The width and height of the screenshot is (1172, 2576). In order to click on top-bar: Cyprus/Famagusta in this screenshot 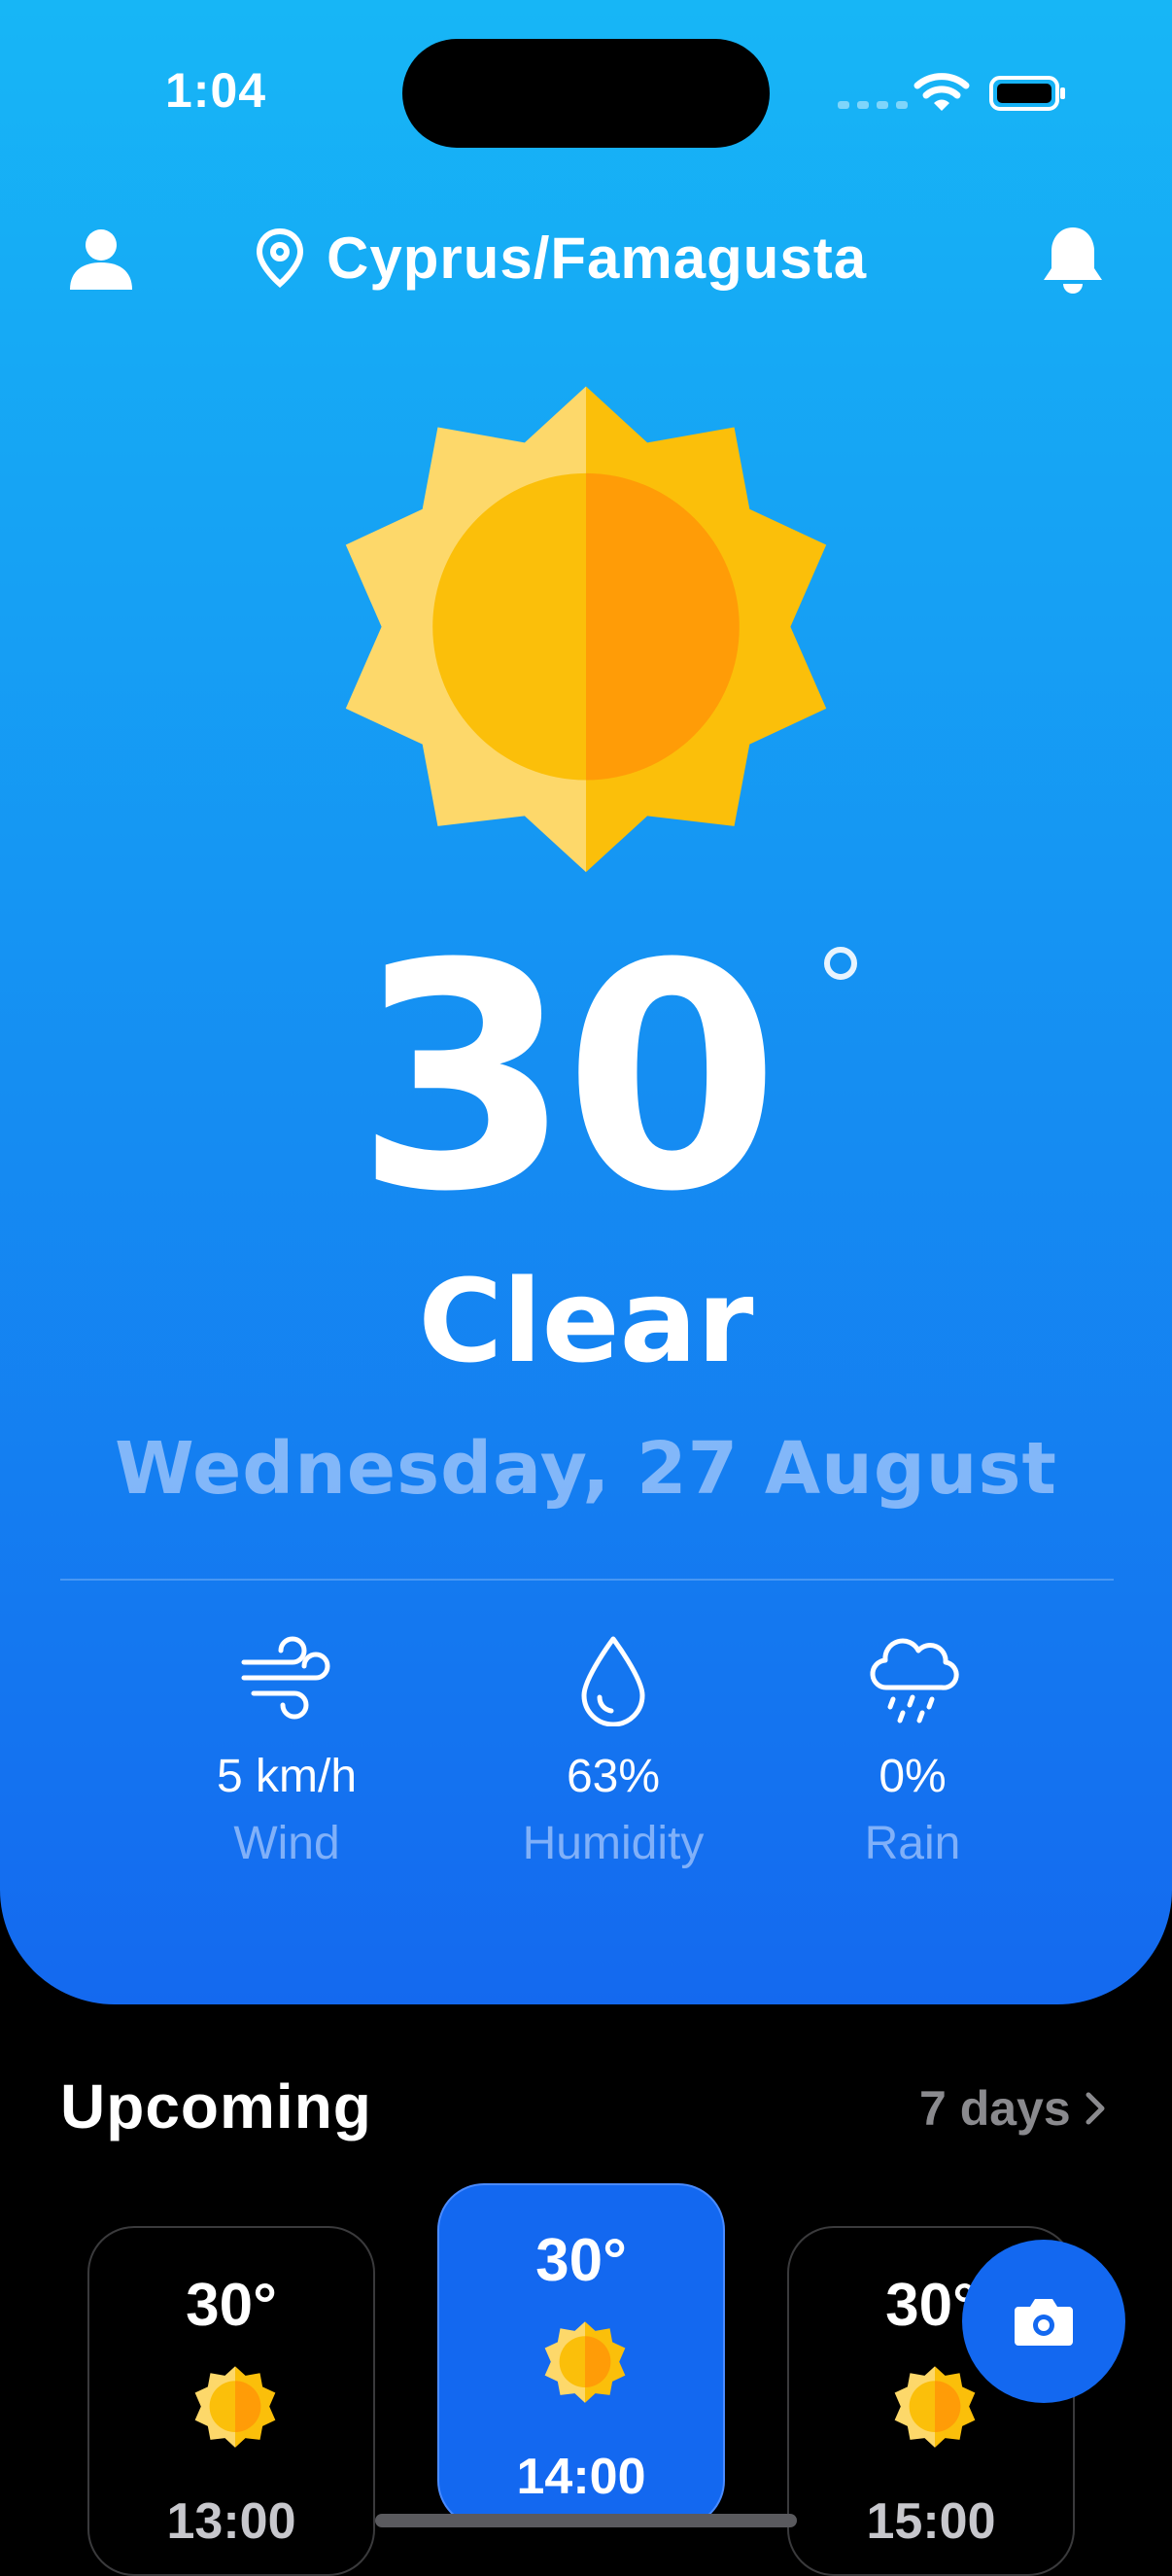, I will do `click(586, 257)`.